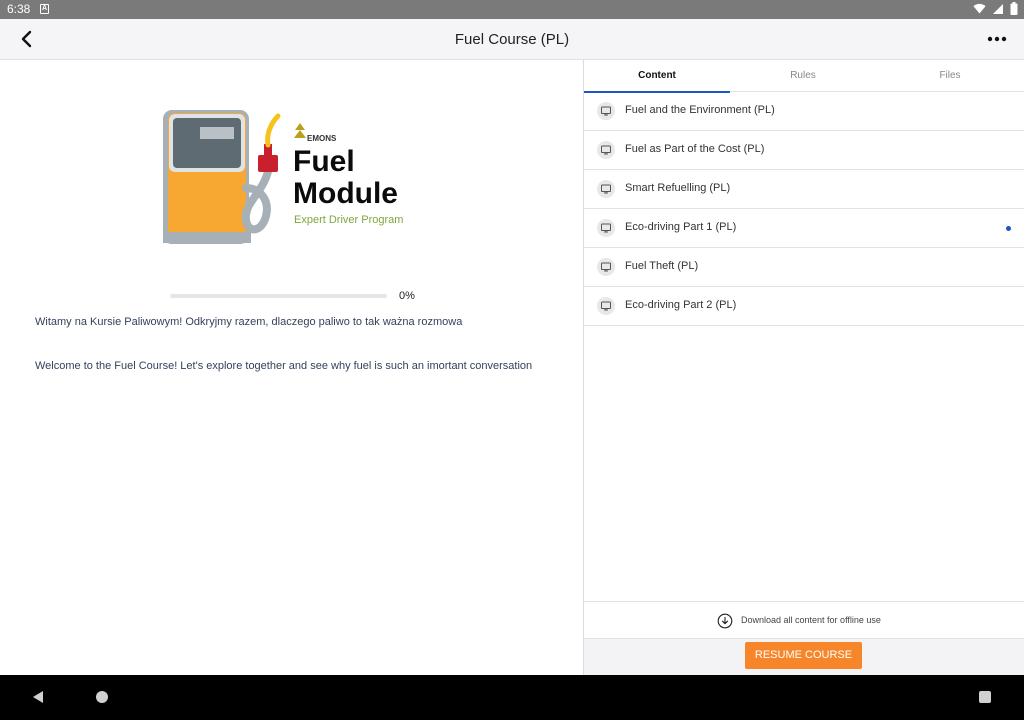 This screenshot has height=720, width=1024. I want to click on tab-bar: Content Rules Files, so click(804, 76).